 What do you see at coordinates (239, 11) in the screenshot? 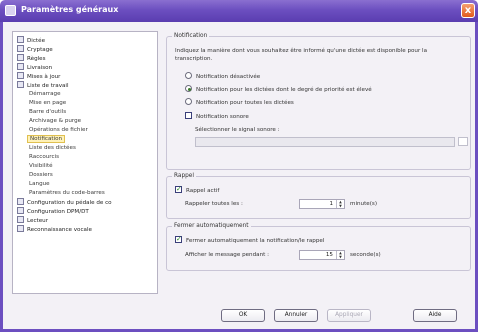
I see `title-bar: Paramètres généraux x` at bounding box center [239, 11].